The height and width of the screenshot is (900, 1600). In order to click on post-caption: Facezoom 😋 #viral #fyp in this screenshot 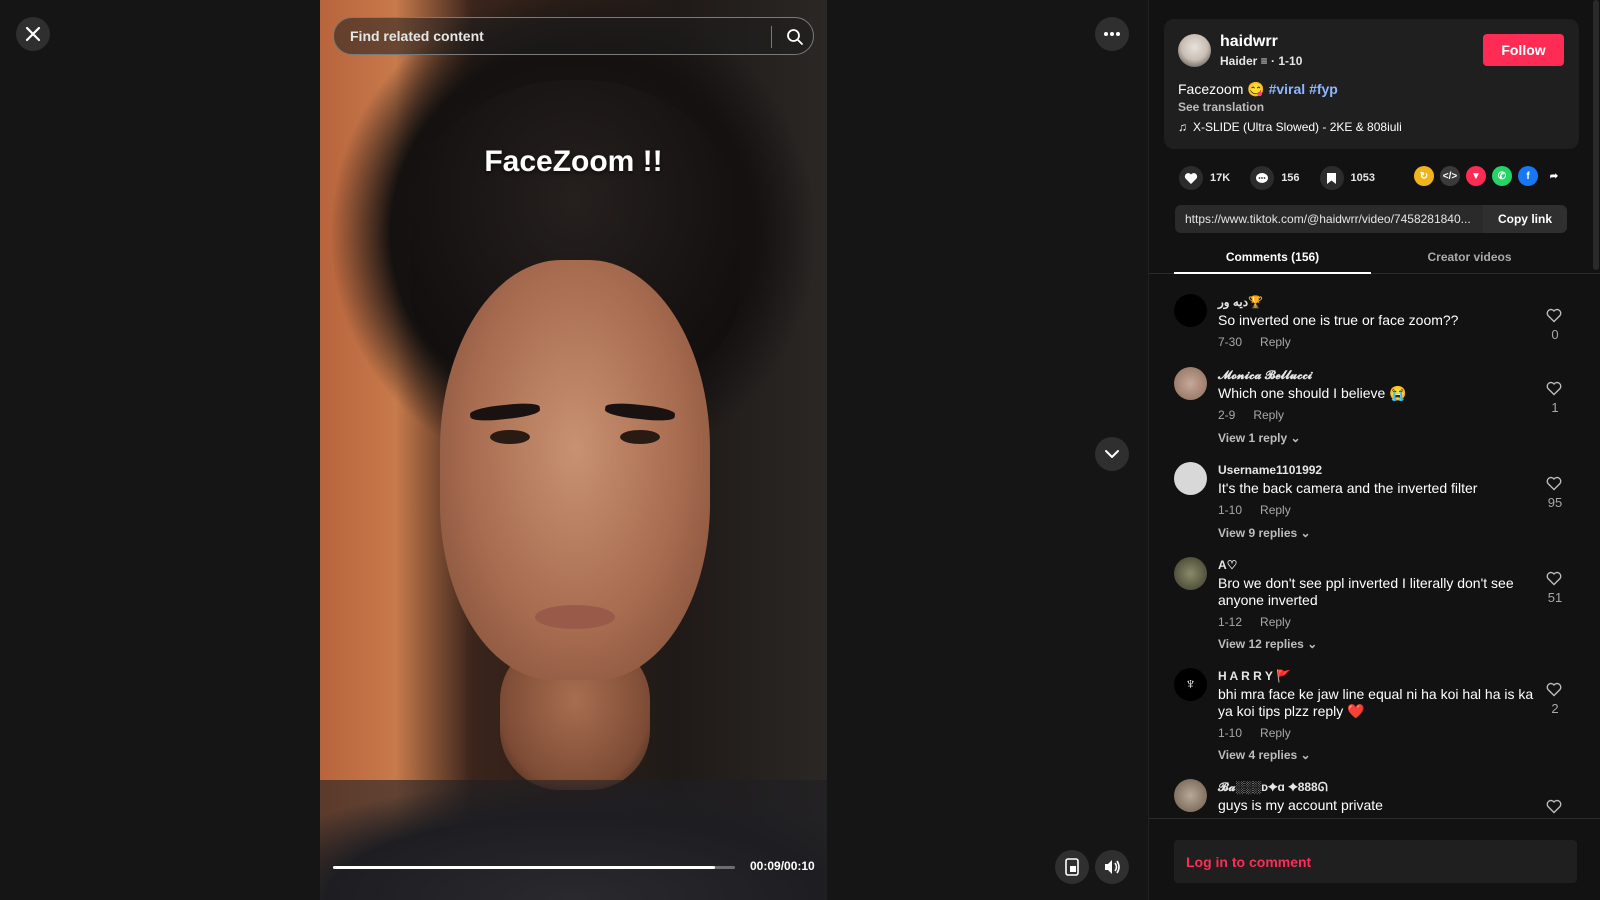, I will do `click(1258, 89)`.